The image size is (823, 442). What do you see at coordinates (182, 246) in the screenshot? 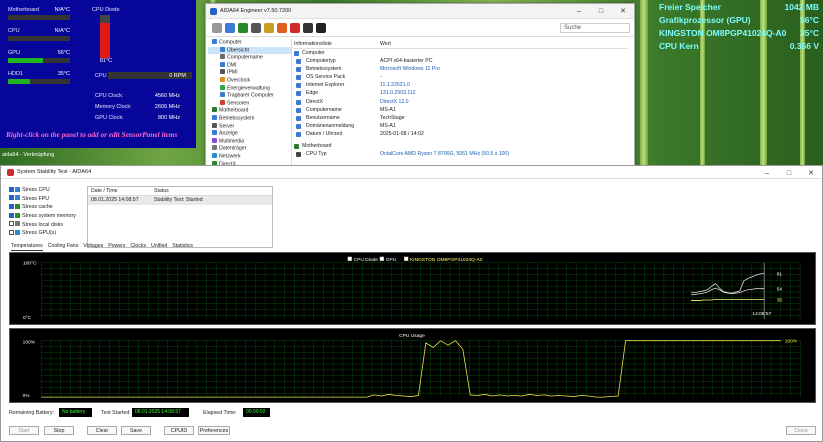
I see `tab-statistics: Statistics` at bounding box center [182, 246].